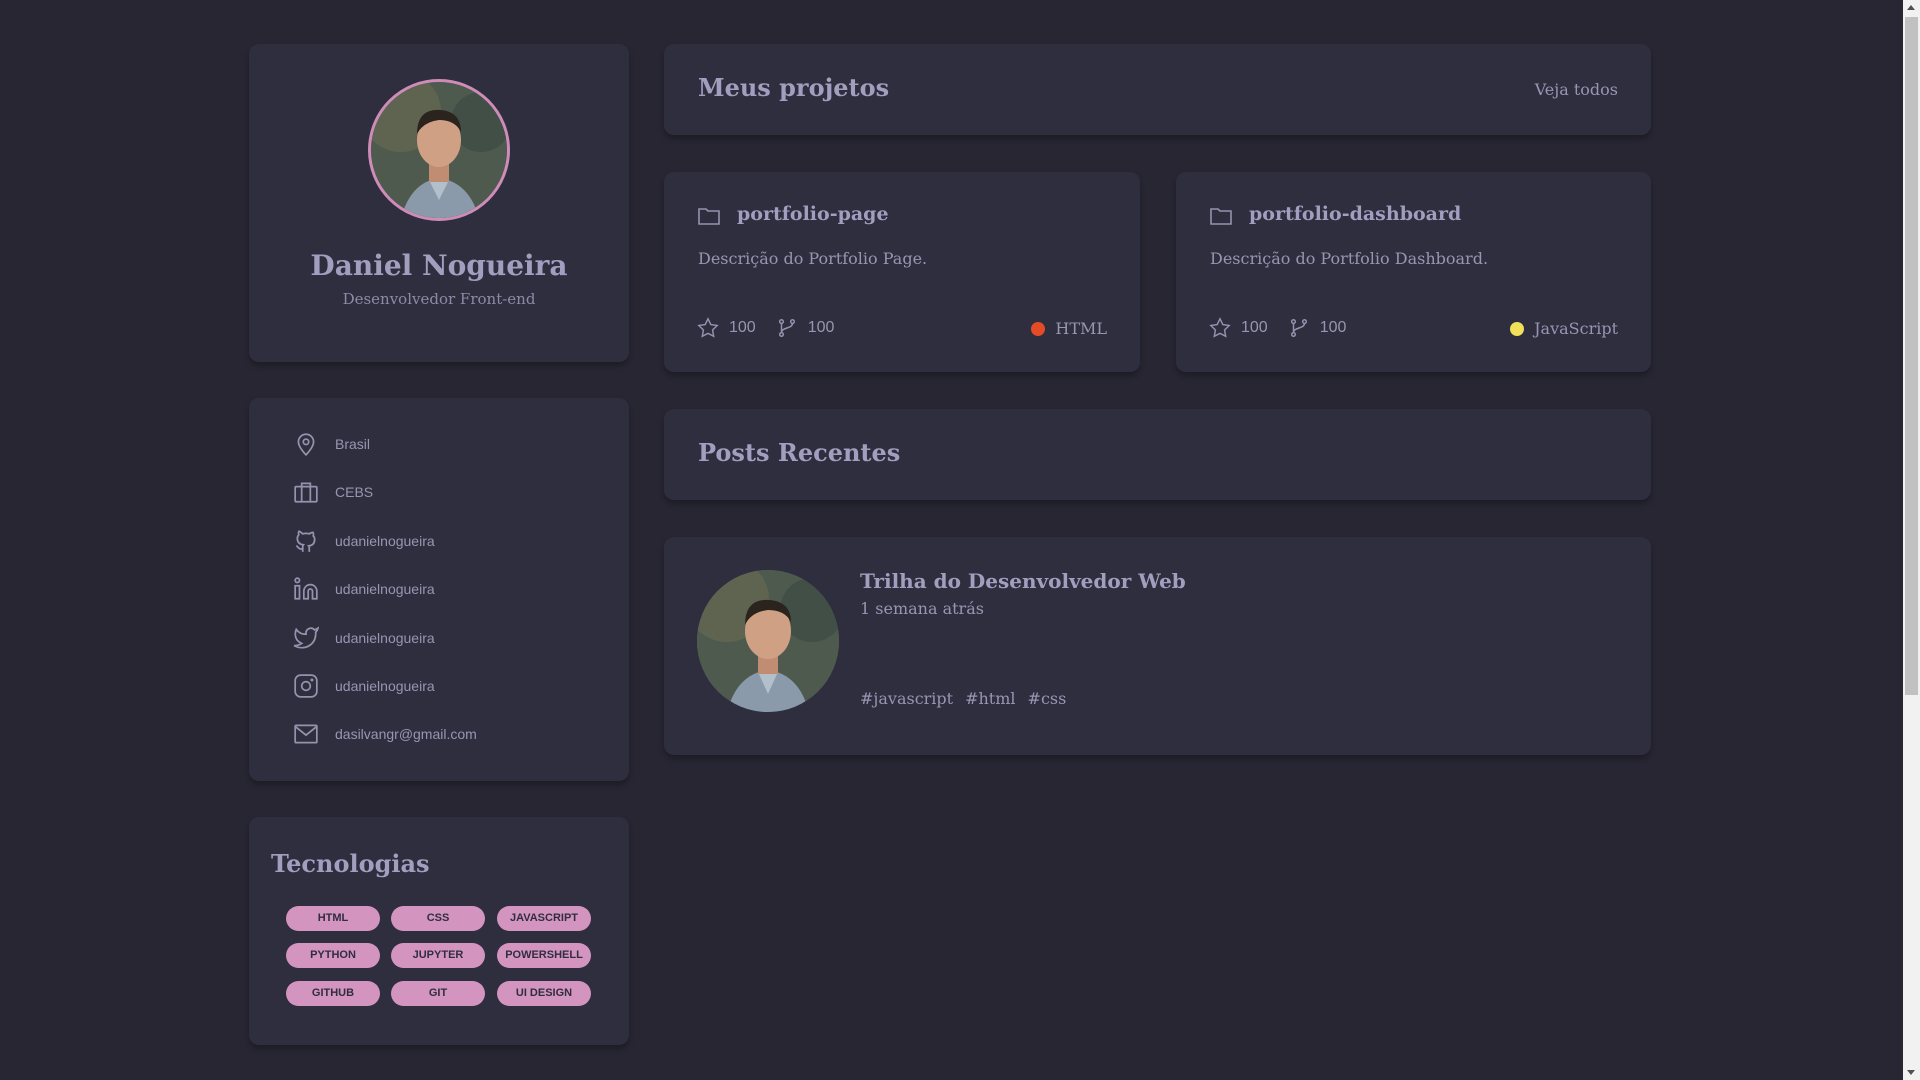  I want to click on info-location-label: Brasil, so click(353, 444).